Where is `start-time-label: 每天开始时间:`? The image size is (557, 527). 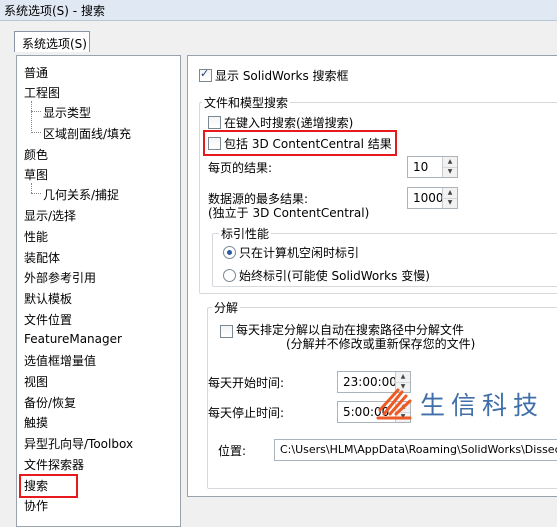 start-time-label: 每天开始时间: is located at coordinates (246, 383).